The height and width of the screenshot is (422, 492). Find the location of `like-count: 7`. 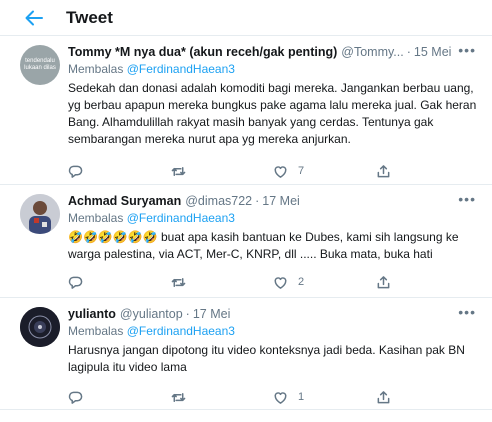

like-count: 7 is located at coordinates (301, 171).